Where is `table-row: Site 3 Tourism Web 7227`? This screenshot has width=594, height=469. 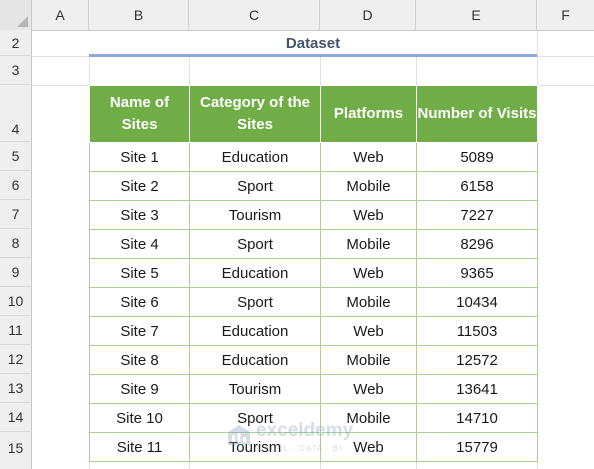 table-row: Site 3 Tourism Web 7227 is located at coordinates (313, 215).